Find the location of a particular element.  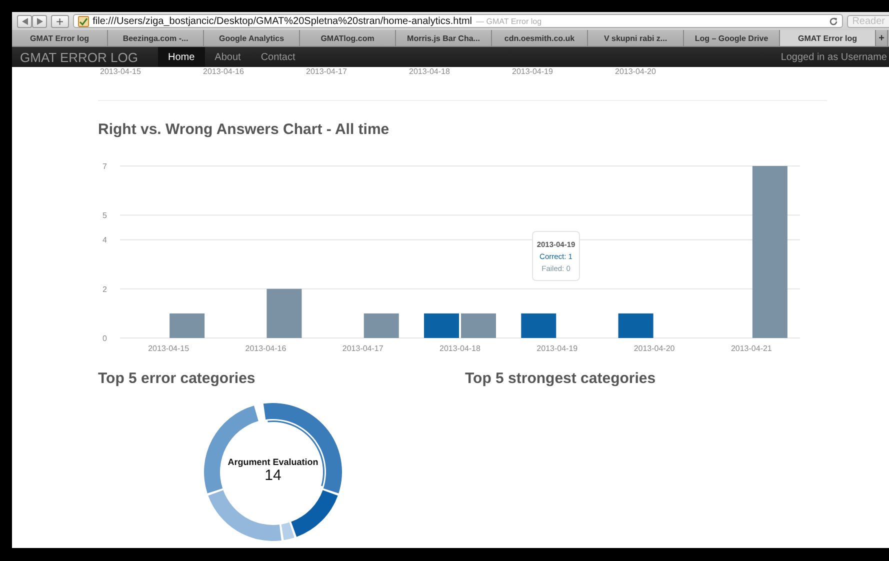

browser-tab: GMATlog.com is located at coordinates (348, 38).